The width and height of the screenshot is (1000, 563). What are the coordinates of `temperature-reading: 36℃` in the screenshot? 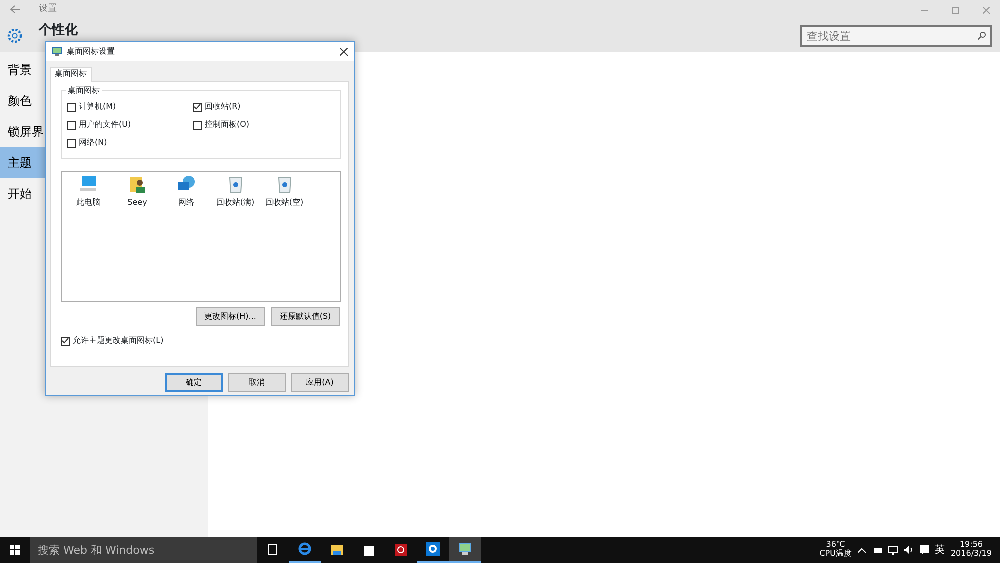 It's located at (835, 545).